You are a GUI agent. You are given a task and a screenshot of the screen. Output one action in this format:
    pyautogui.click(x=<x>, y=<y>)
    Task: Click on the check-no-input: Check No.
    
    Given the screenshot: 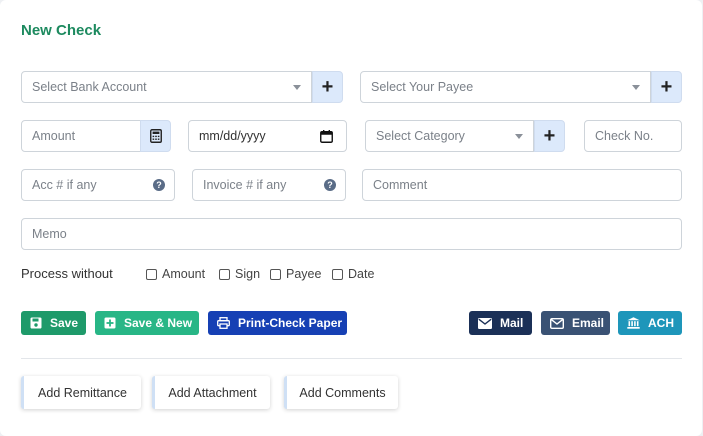 What is the action you would take?
    pyautogui.click(x=633, y=136)
    